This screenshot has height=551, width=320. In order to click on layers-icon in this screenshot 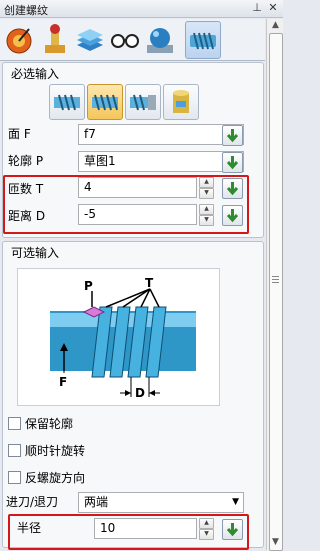, I will do `click(90, 40)`.